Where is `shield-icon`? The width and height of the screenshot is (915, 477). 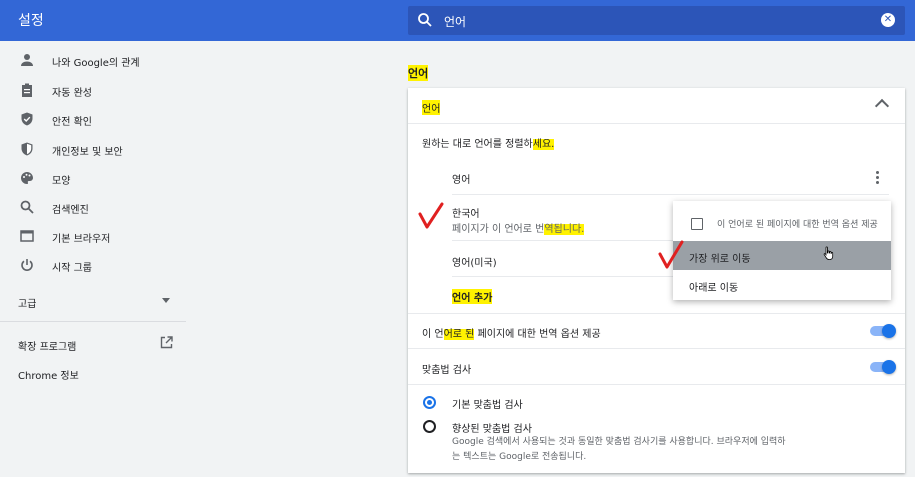 shield-icon is located at coordinates (27, 149).